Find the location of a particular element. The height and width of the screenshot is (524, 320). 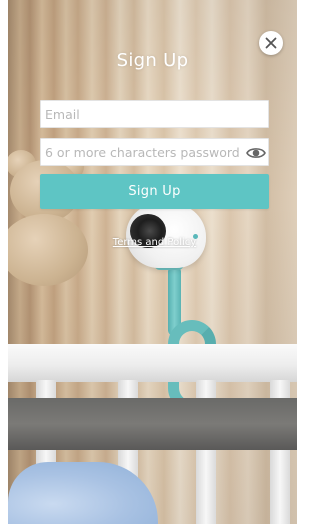

terms-and-policy-link: Terms and Policy is located at coordinates (154, 242).